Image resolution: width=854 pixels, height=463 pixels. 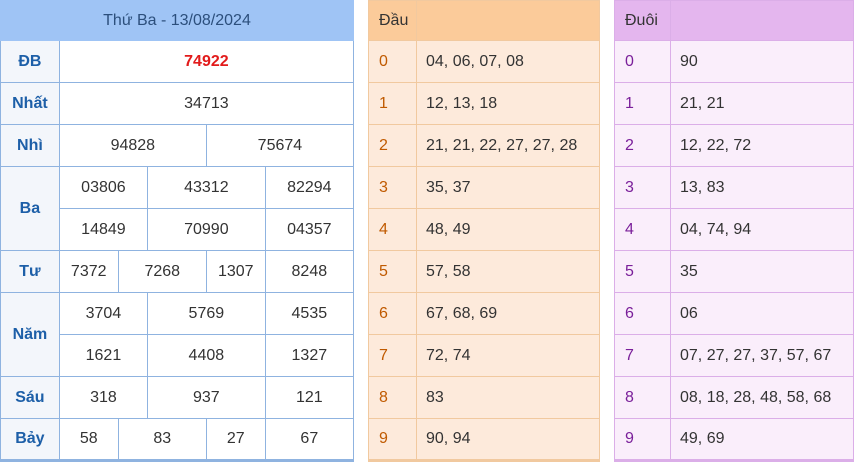 I want to click on prize-number: 4535, so click(x=309, y=313).